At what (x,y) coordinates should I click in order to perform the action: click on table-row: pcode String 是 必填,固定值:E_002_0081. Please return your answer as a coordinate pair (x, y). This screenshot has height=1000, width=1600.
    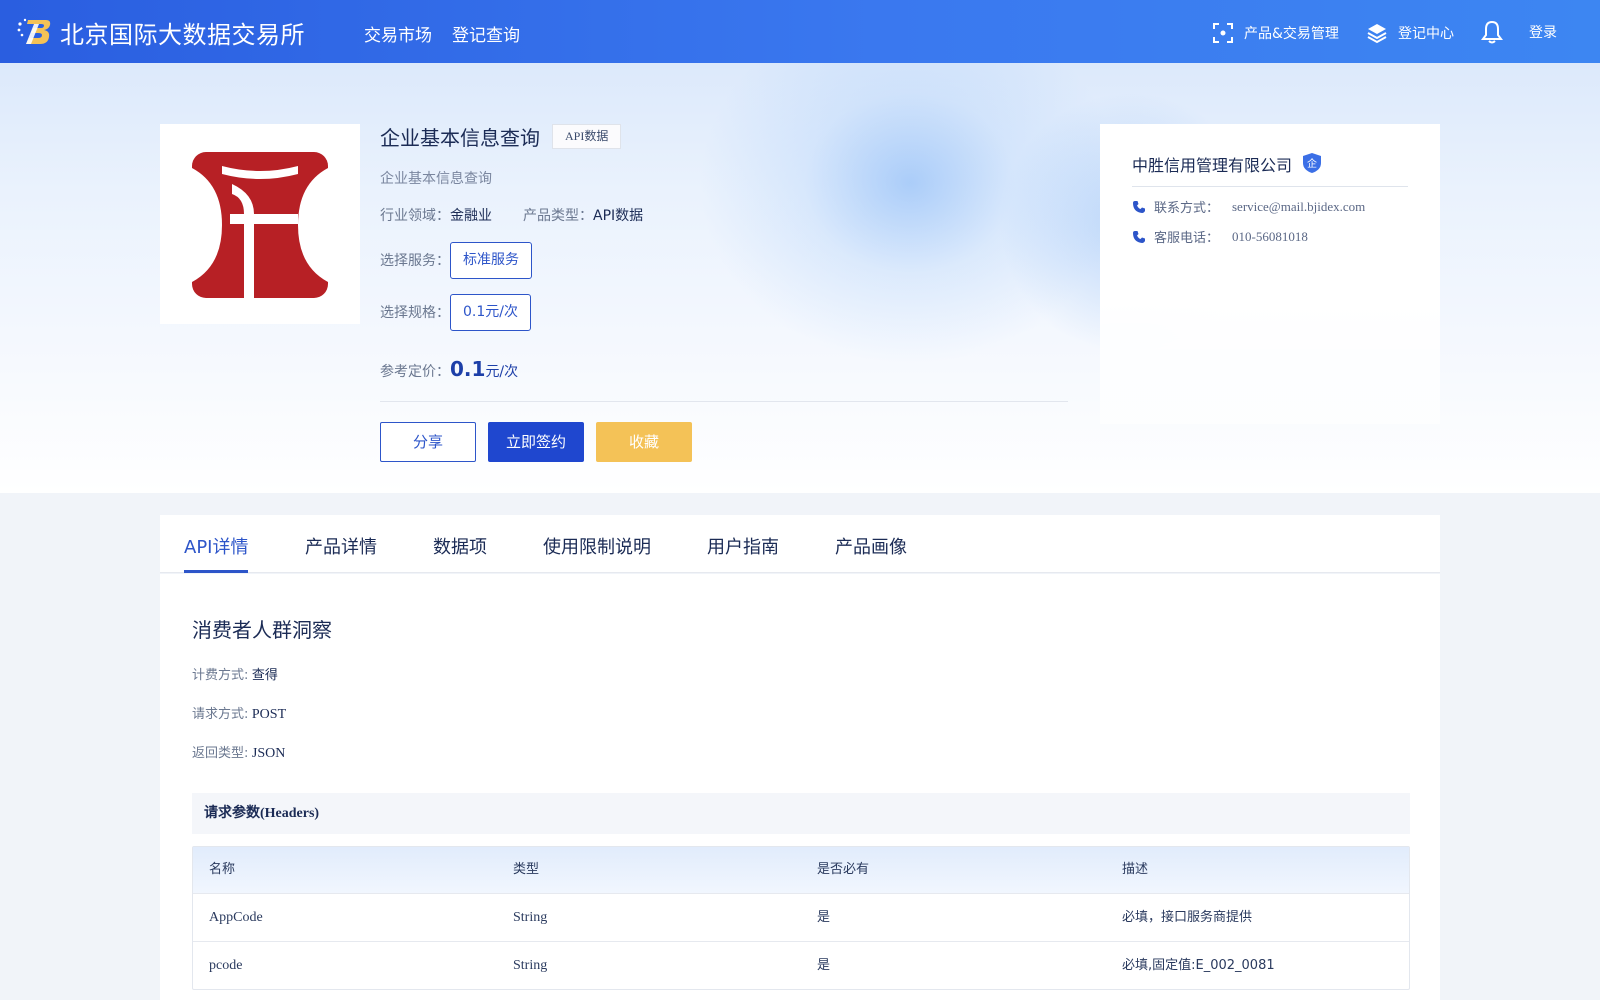
    Looking at the image, I should click on (801, 965).